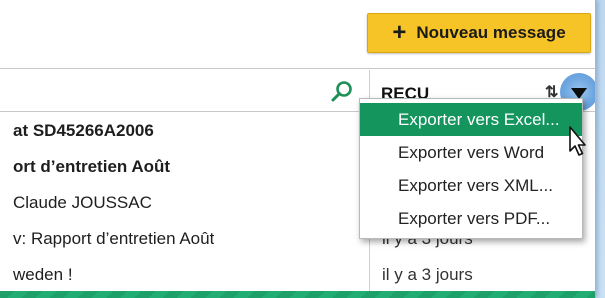  What do you see at coordinates (471, 152) in the screenshot?
I see `export-word-item: Exporter vers Word` at bounding box center [471, 152].